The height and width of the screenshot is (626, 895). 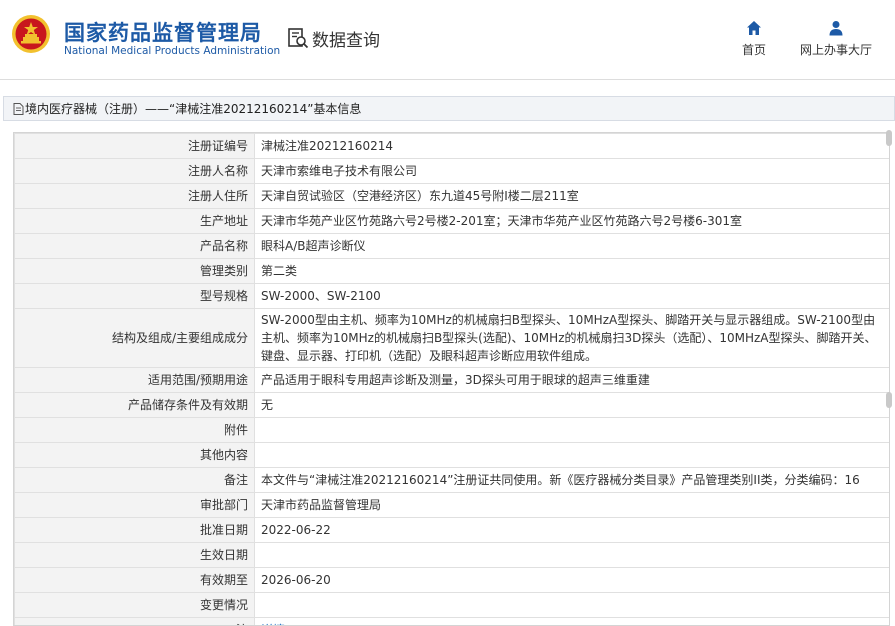 I want to click on row-value: 2022-06-22, so click(x=571, y=530).